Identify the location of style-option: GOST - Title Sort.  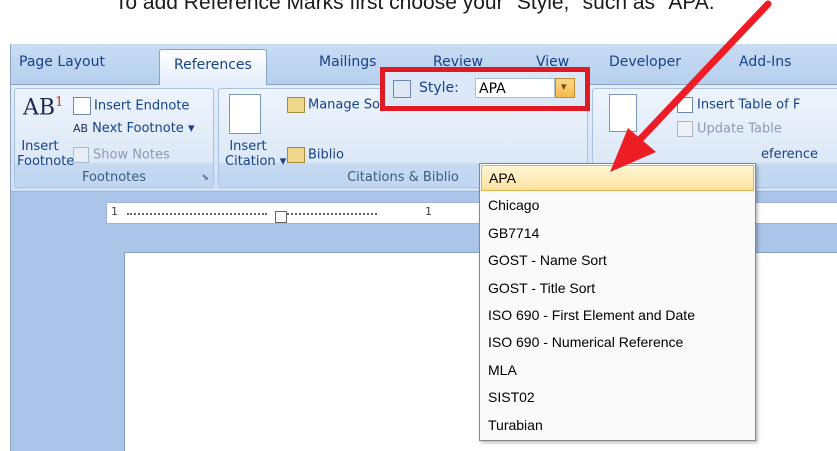
(617, 288).